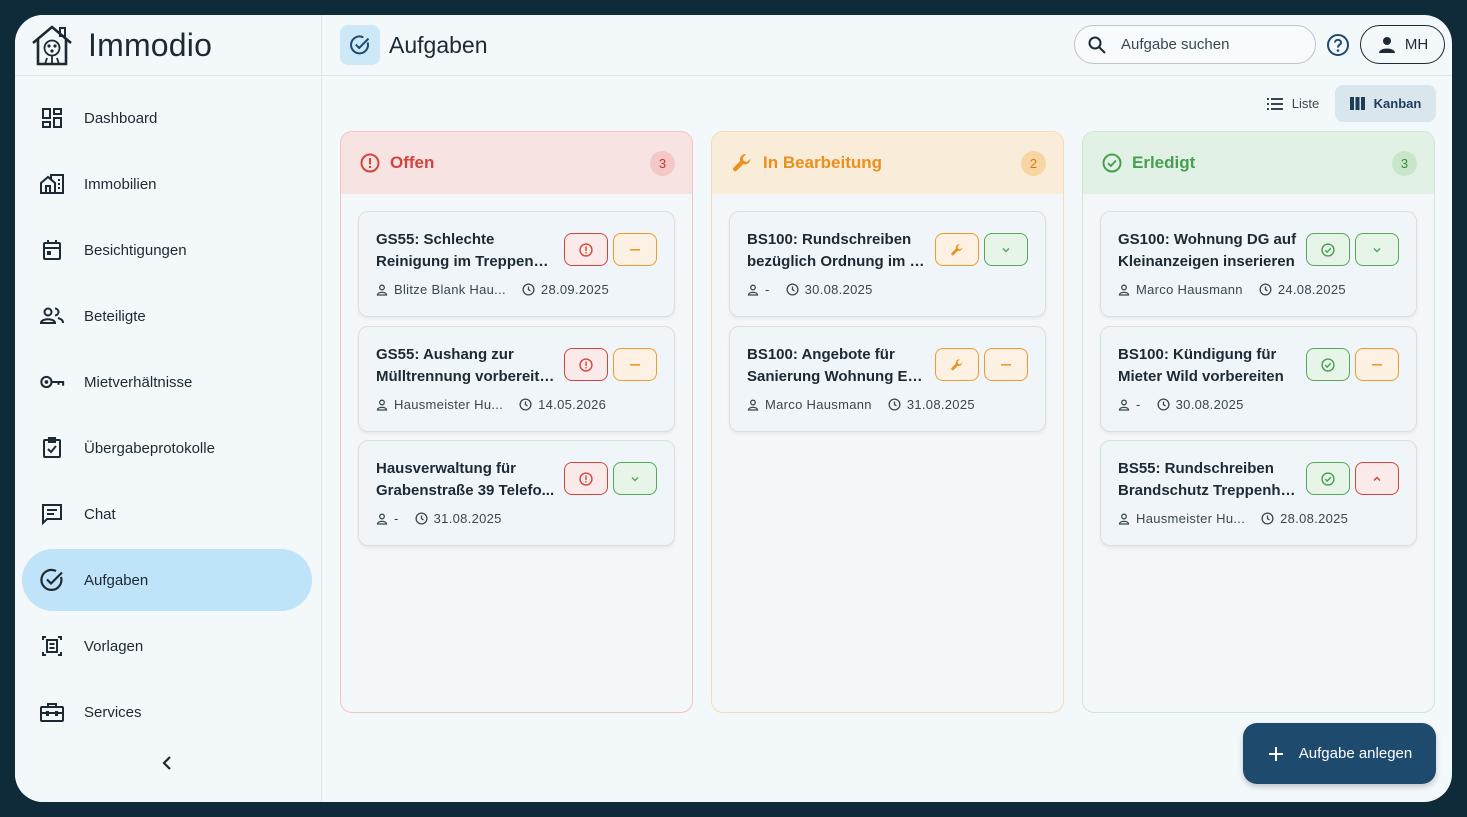 This screenshot has width=1467, height=817. I want to click on task-date-value: 28.08.2025, so click(1314, 518).